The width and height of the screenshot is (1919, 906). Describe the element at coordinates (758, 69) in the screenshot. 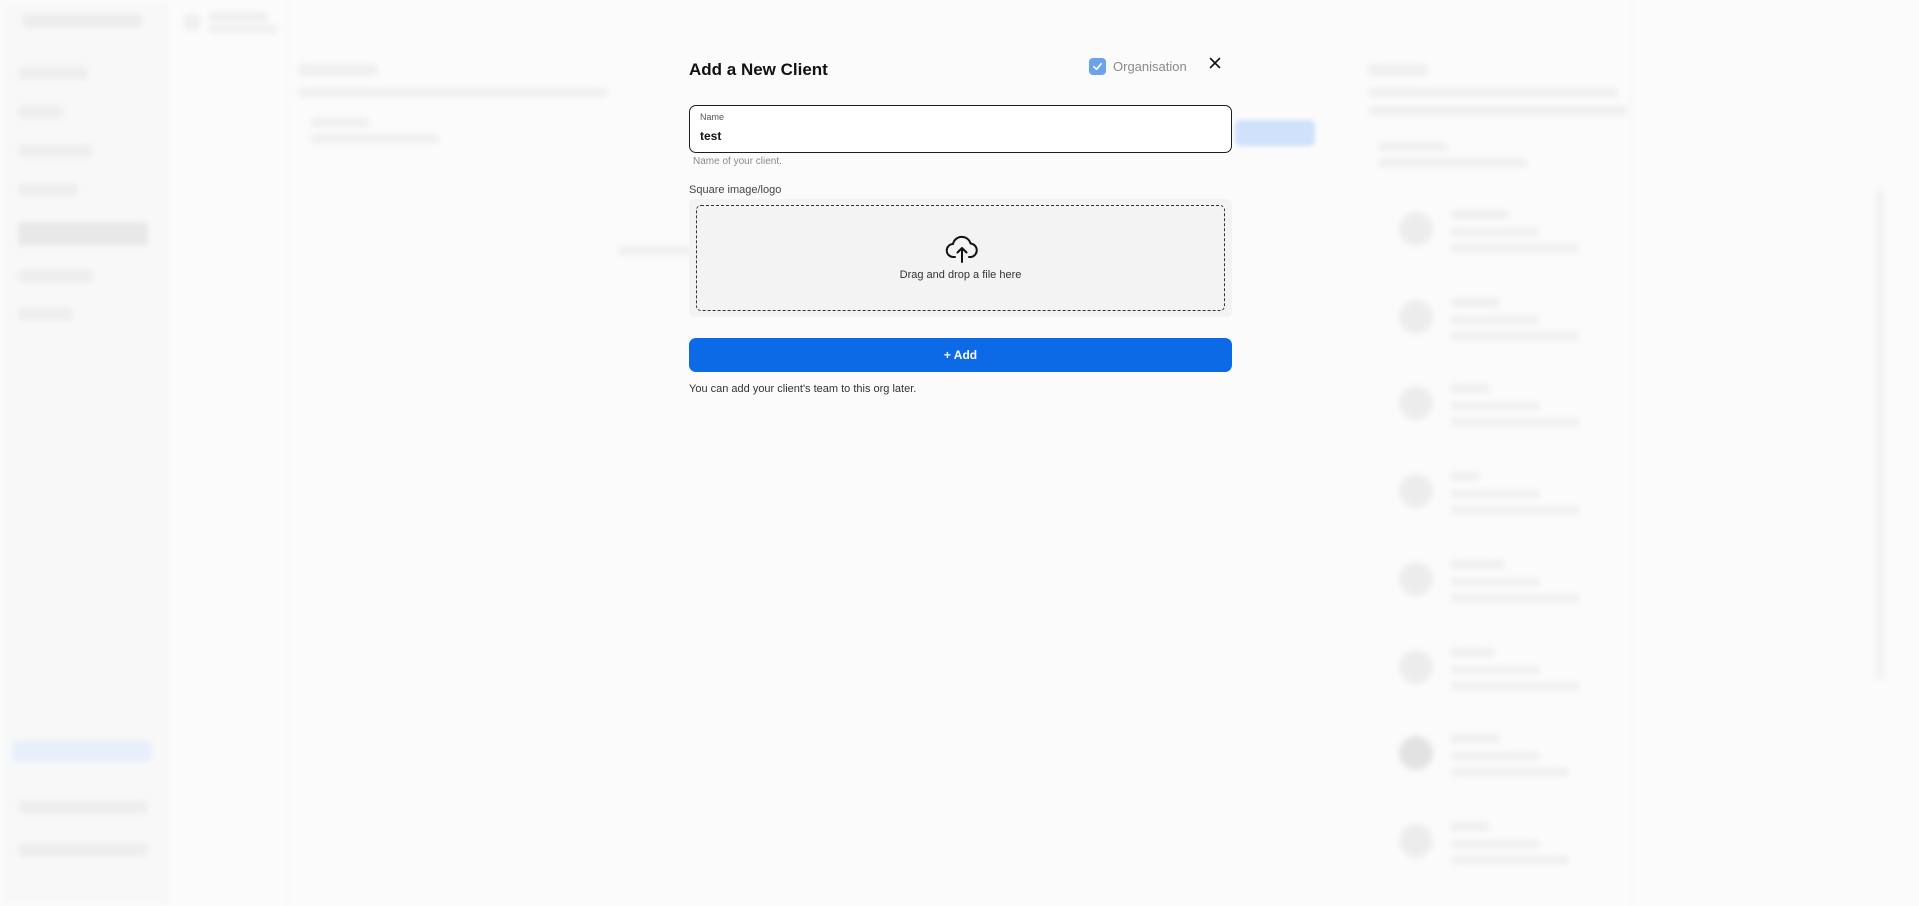

I see `dialog-title: Add a New Client` at that location.